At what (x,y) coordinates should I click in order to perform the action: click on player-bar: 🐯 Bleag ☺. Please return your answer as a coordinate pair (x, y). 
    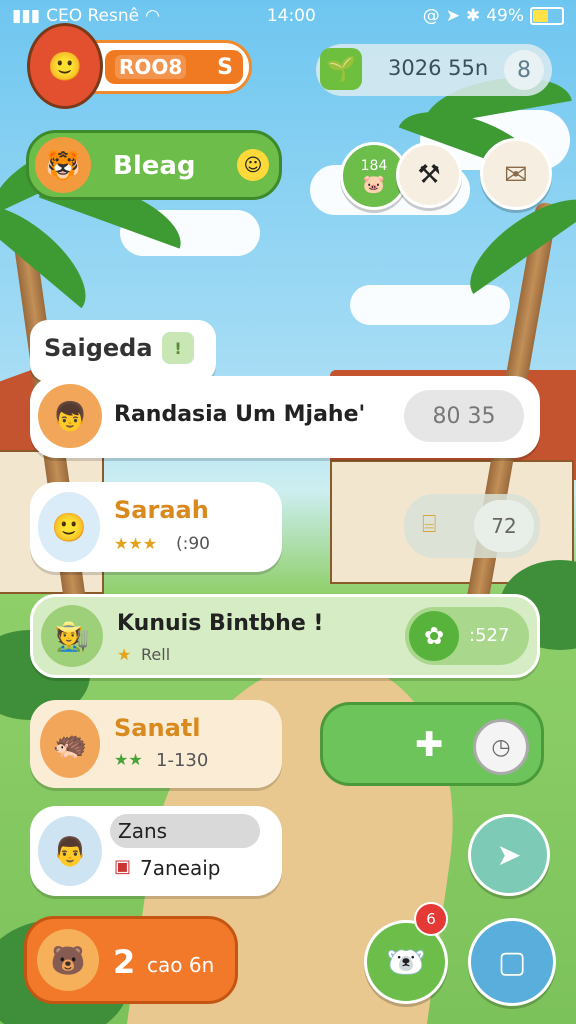
    Looking at the image, I should click on (154, 165).